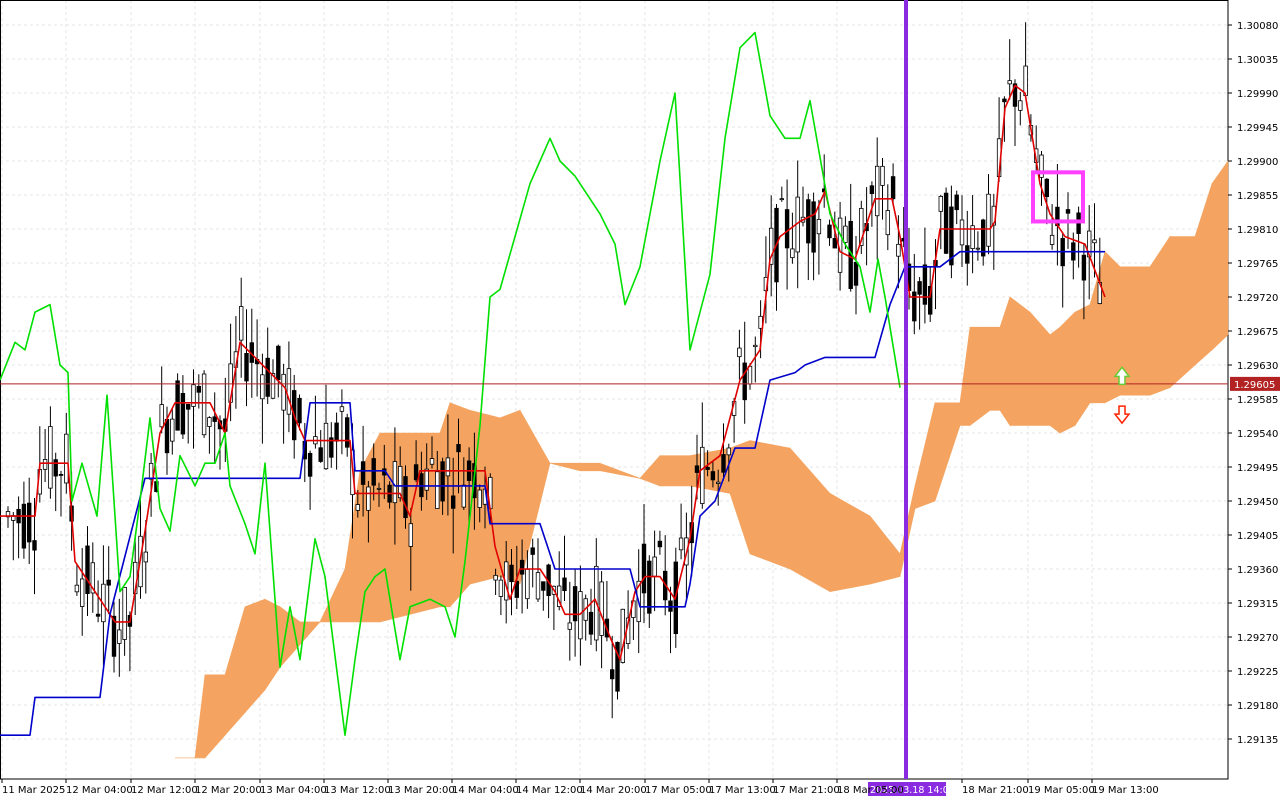  I want to click on x-tick-label: 14 Mar 04:00, so click(485, 790).